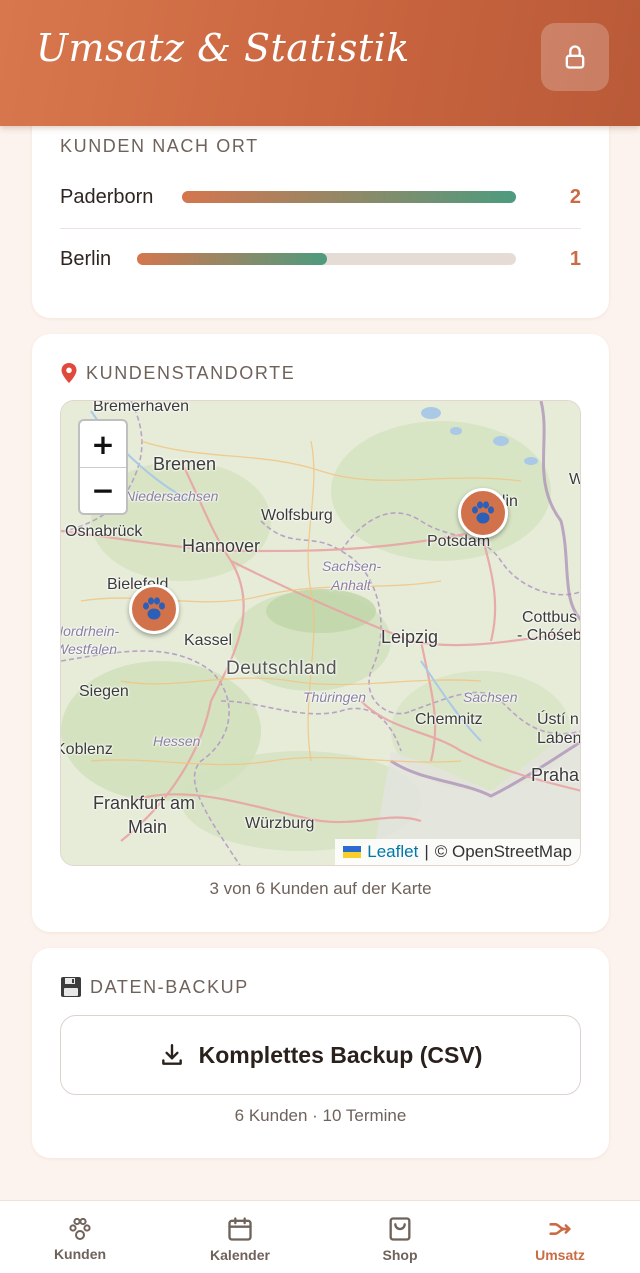  I want to click on nav-label: Kunden, so click(80, 1254).